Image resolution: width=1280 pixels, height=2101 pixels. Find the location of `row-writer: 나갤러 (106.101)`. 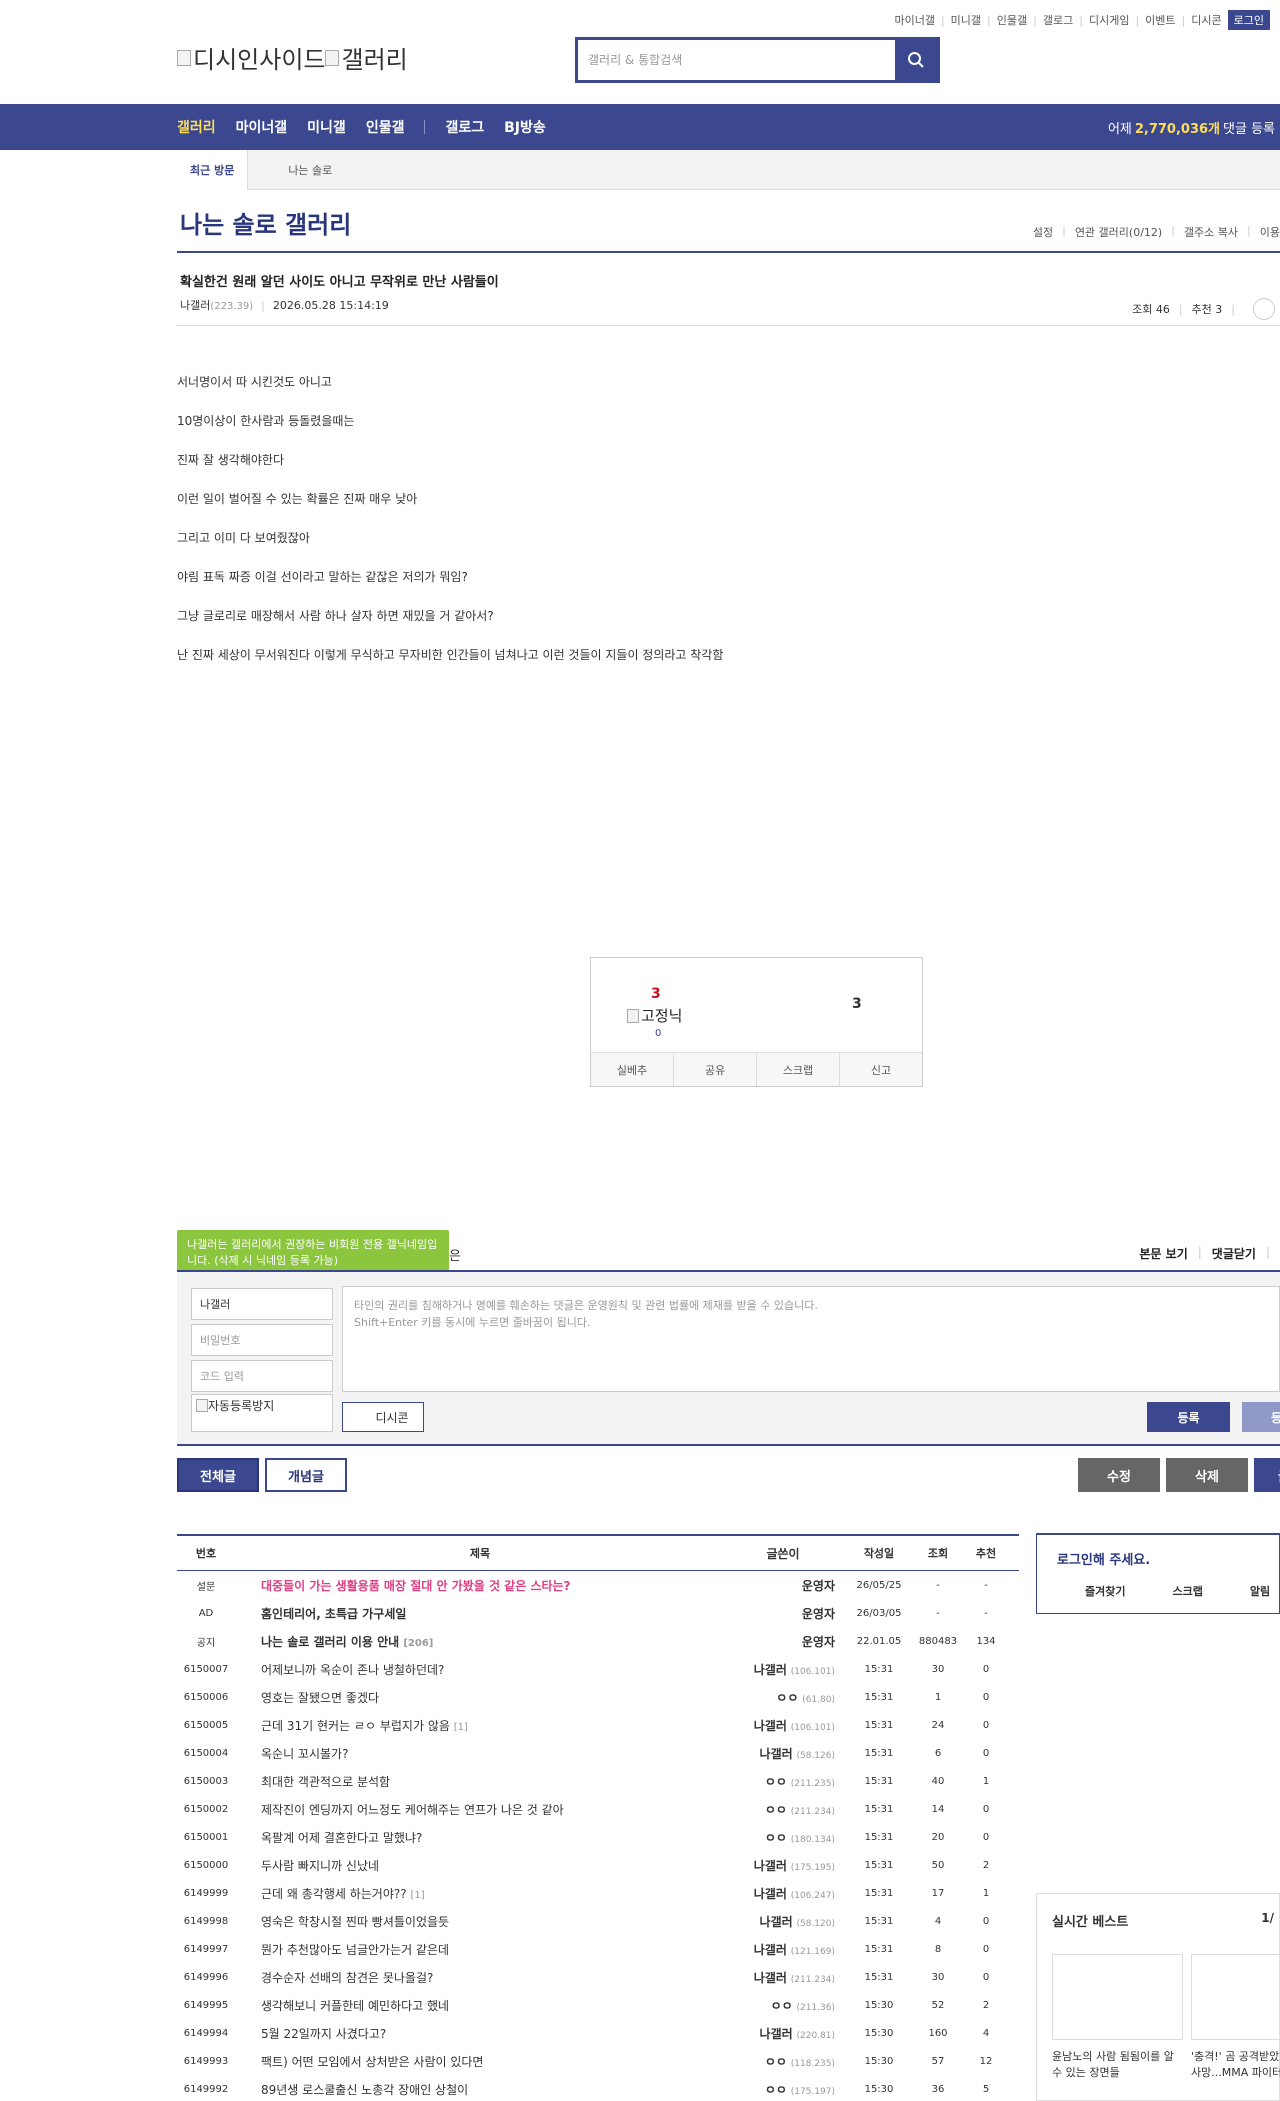

row-writer: 나갤러 (106.101) is located at coordinates (783, 1669).